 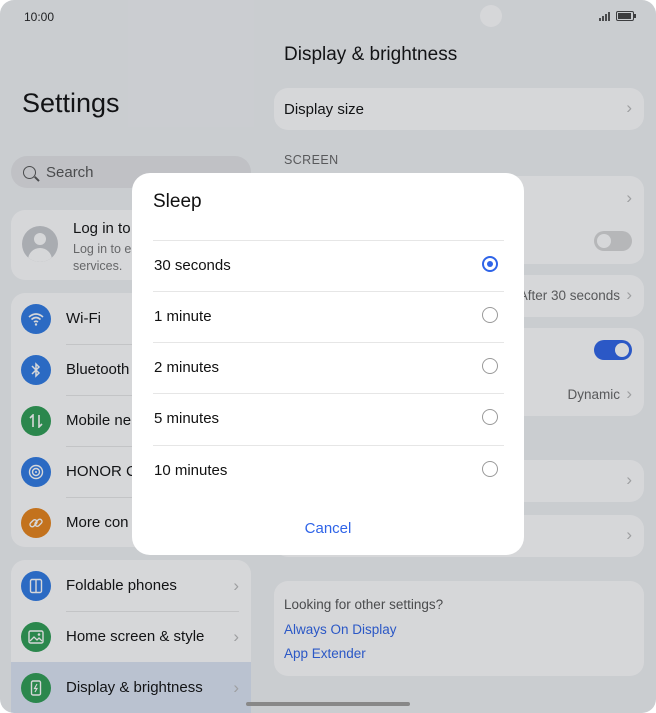 What do you see at coordinates (328, 704) in the screenshot?
I see `home-indicator` at bounding box center [328, 704].